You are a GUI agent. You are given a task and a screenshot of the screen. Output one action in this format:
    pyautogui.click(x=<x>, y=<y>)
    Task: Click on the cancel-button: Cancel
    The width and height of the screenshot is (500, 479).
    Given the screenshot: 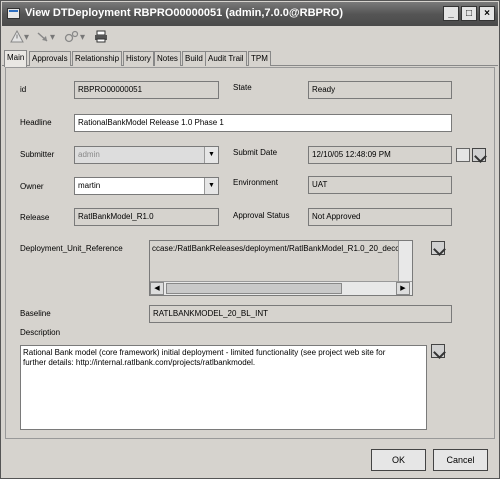 What is the action you would take?
    pyautogui.click(x=460, y=460)
    